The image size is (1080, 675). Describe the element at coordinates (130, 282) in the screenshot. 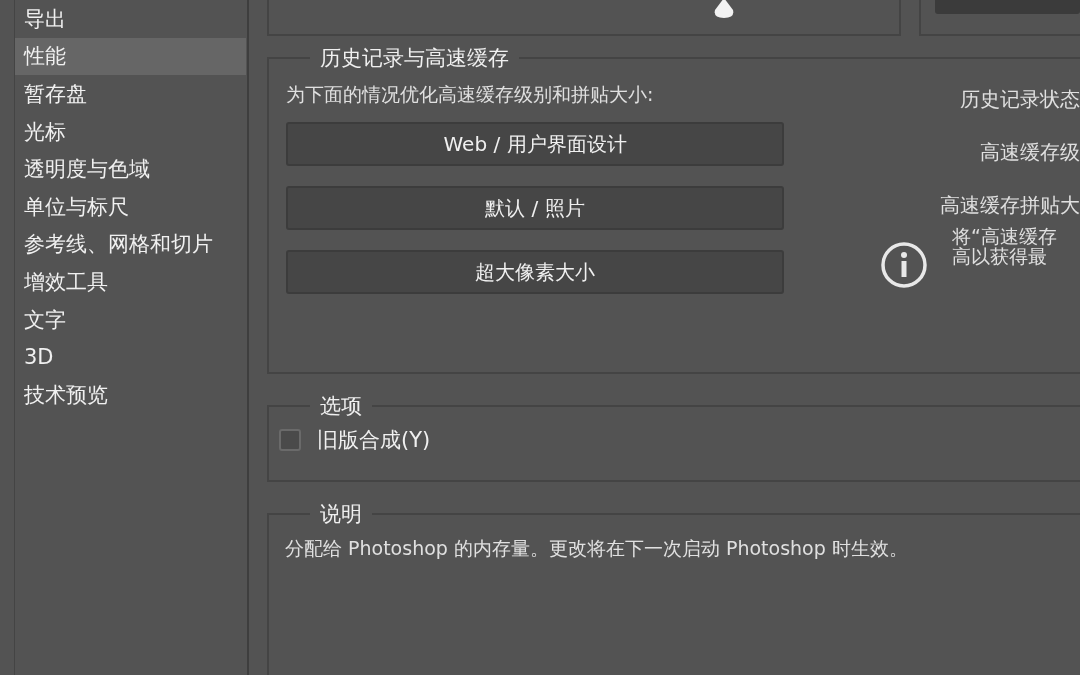

I see `sidebar-item: 增效工具` at that location.